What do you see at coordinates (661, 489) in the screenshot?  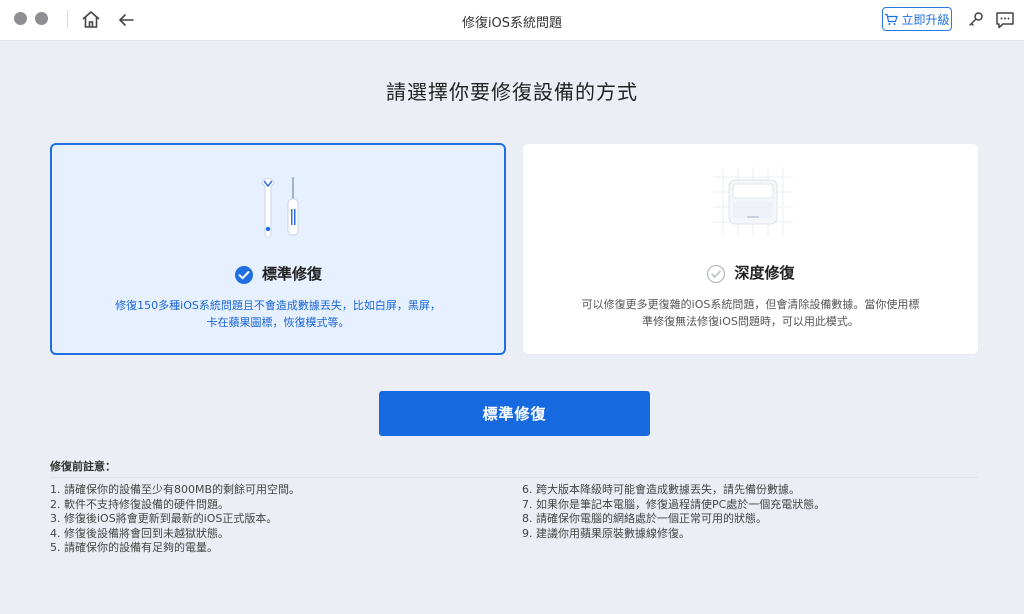 I see `note-item: 6. 跨大版本降級時可能會造成數據丟失，請先備份數據。` at bounding box center [661, 489].